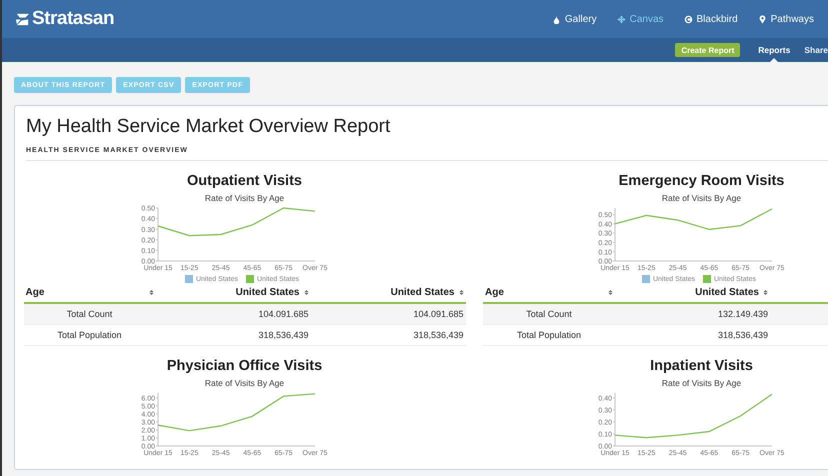 The height and width of the screenshot is (476, 828). What do you see at coordinates (711, 19) in the screenshot?
I see `nav-link: Blackbird` at bounding box center [711, 19].